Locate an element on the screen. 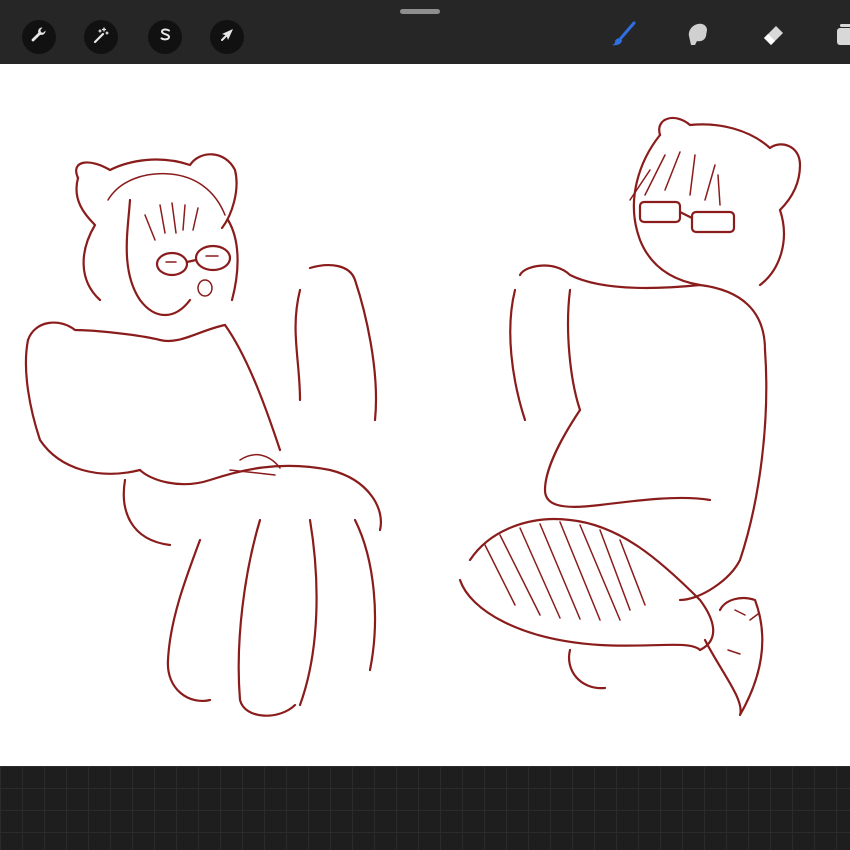  layers-icon is located at coordinates (840, 36).